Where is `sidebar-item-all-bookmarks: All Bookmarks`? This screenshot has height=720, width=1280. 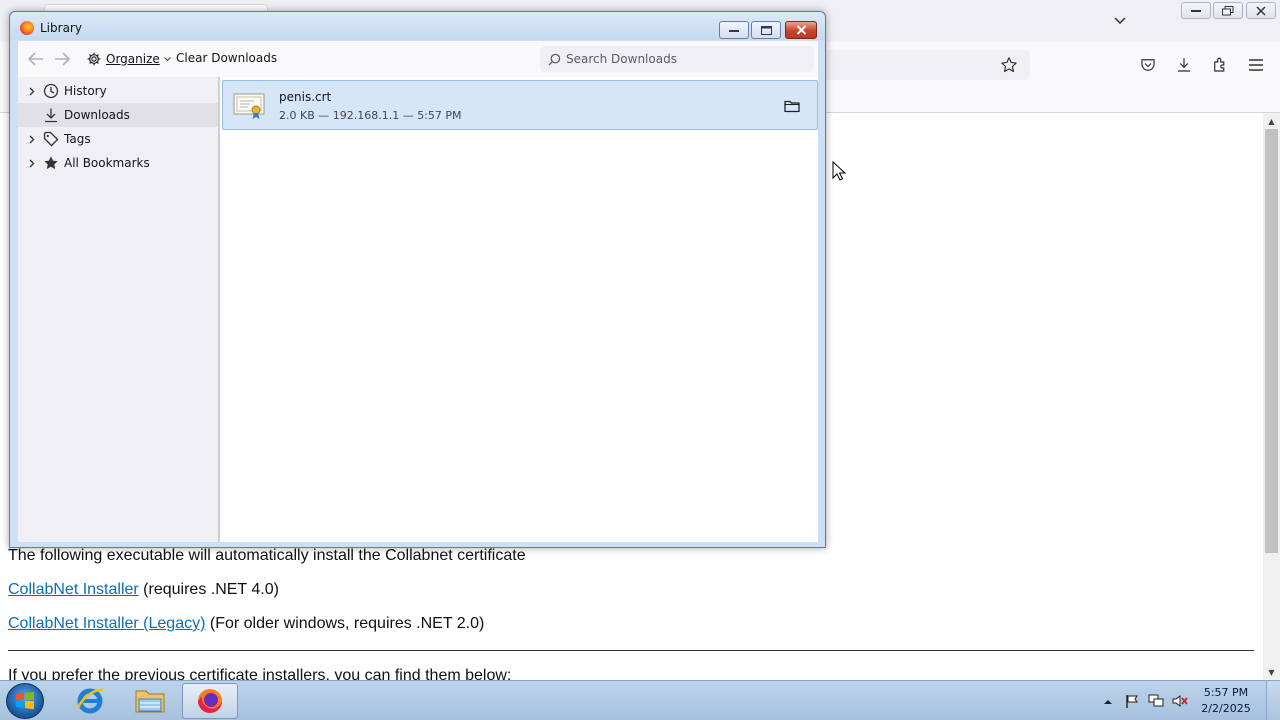
sidebar-item-all-bookmarks: All Bookmarks is located at coordinates (118, 163).